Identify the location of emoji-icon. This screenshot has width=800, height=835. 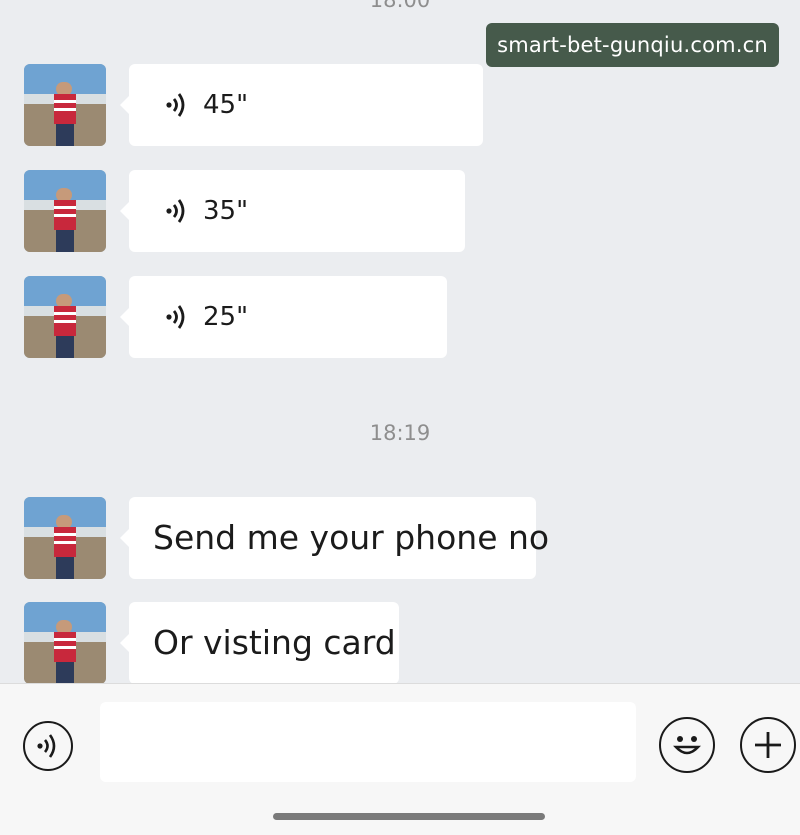
(687, 745).